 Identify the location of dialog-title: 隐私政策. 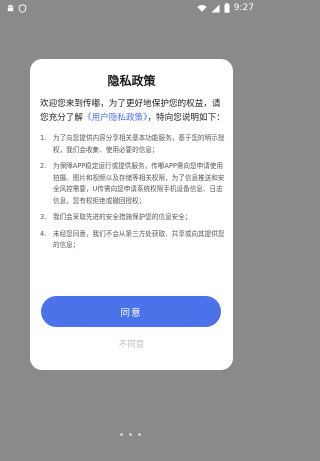
(131, 81).